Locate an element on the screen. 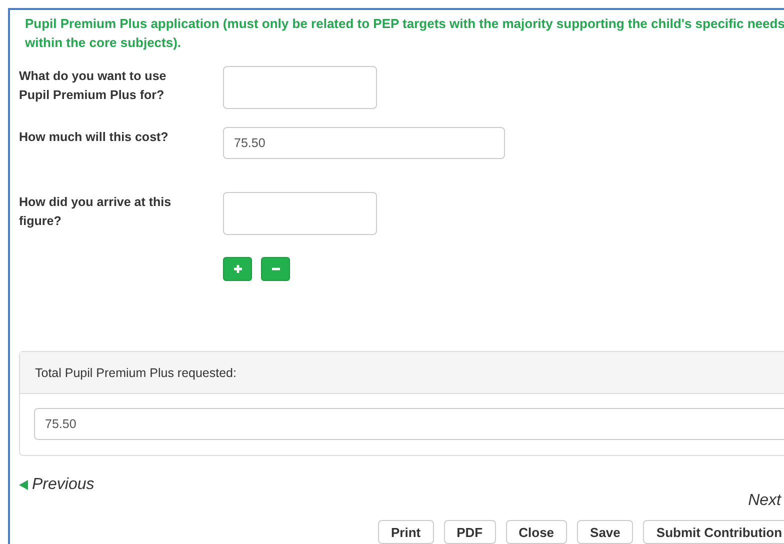 The image size is (784, 544). field-label: How much will this cost? is located at coordinates (94, 137).